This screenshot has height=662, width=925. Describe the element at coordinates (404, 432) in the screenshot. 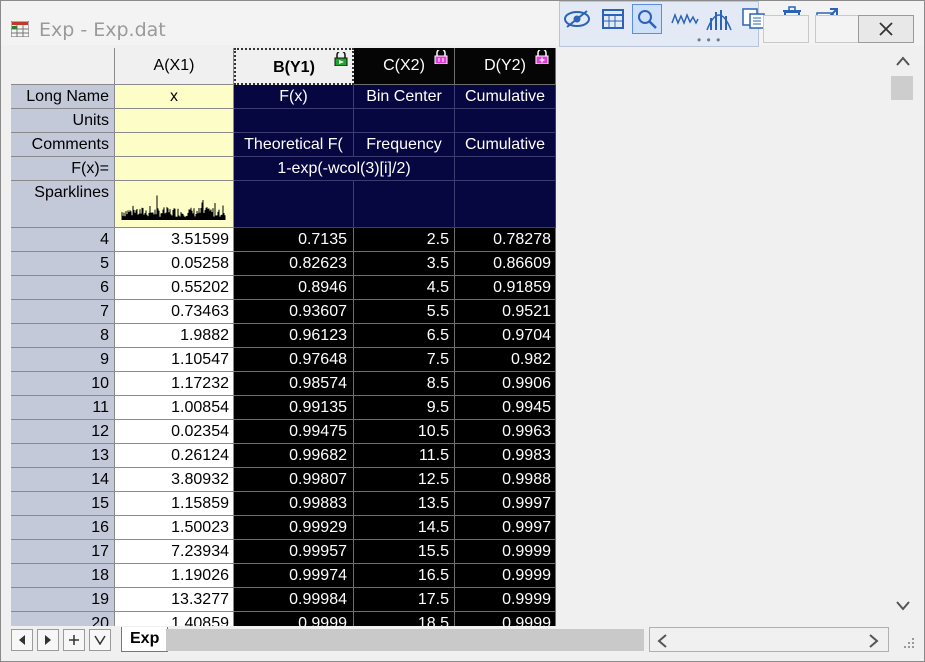

I see `cell-c: 10.5` at that location.